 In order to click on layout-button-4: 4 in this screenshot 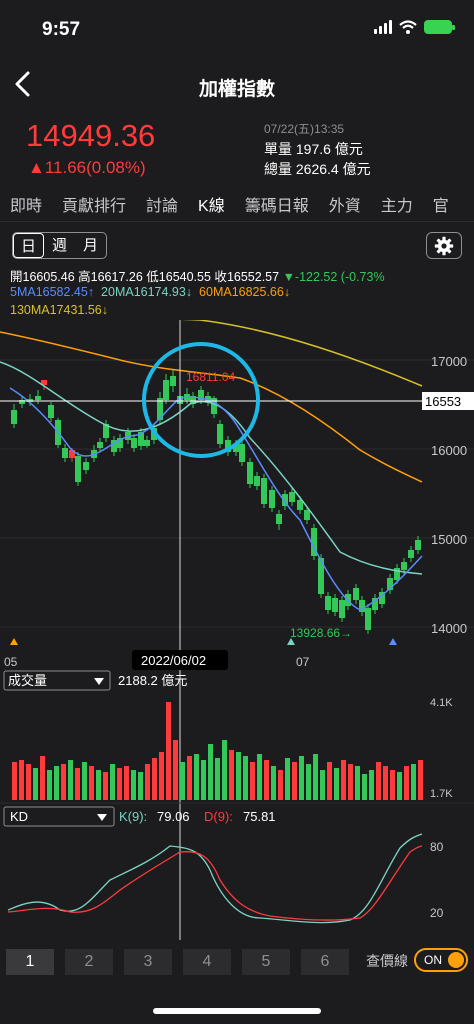, I will do `click(207, 962)`.